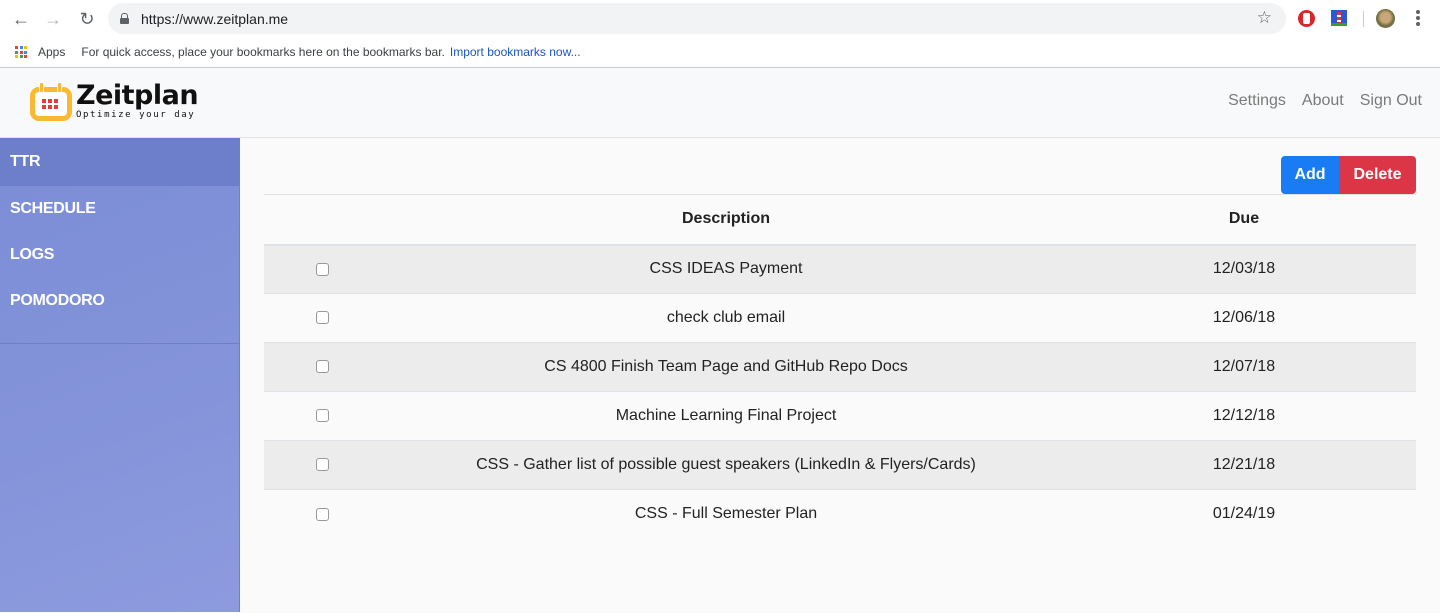 The image size is (1440, 613). What do you see at coordinates (1418, 18) in the screenshot?
I see `menu-dots-icon` at bounding box center [1418, 18].